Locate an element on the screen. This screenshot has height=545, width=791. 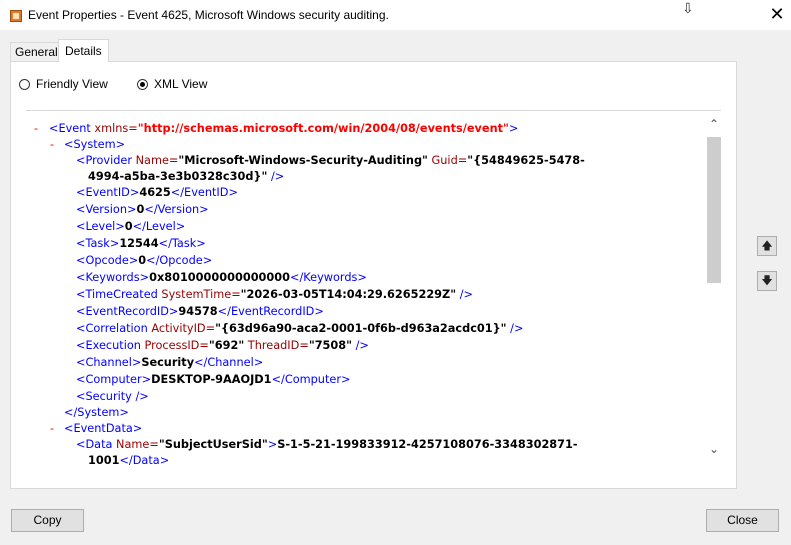
xml-tag: </Opcode> is located at coordinates (179, 260).